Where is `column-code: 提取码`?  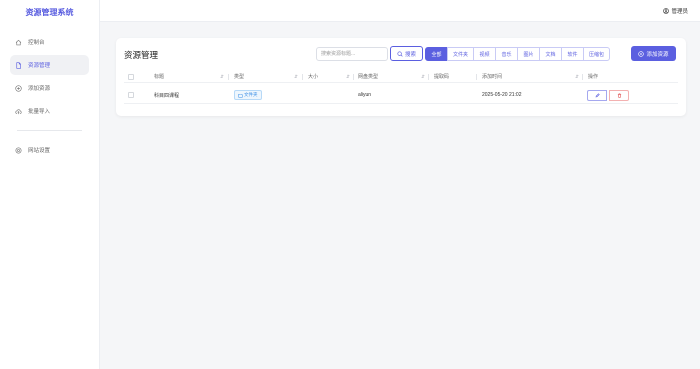
column-code: 提取码 is located at coordinates (441, 76).